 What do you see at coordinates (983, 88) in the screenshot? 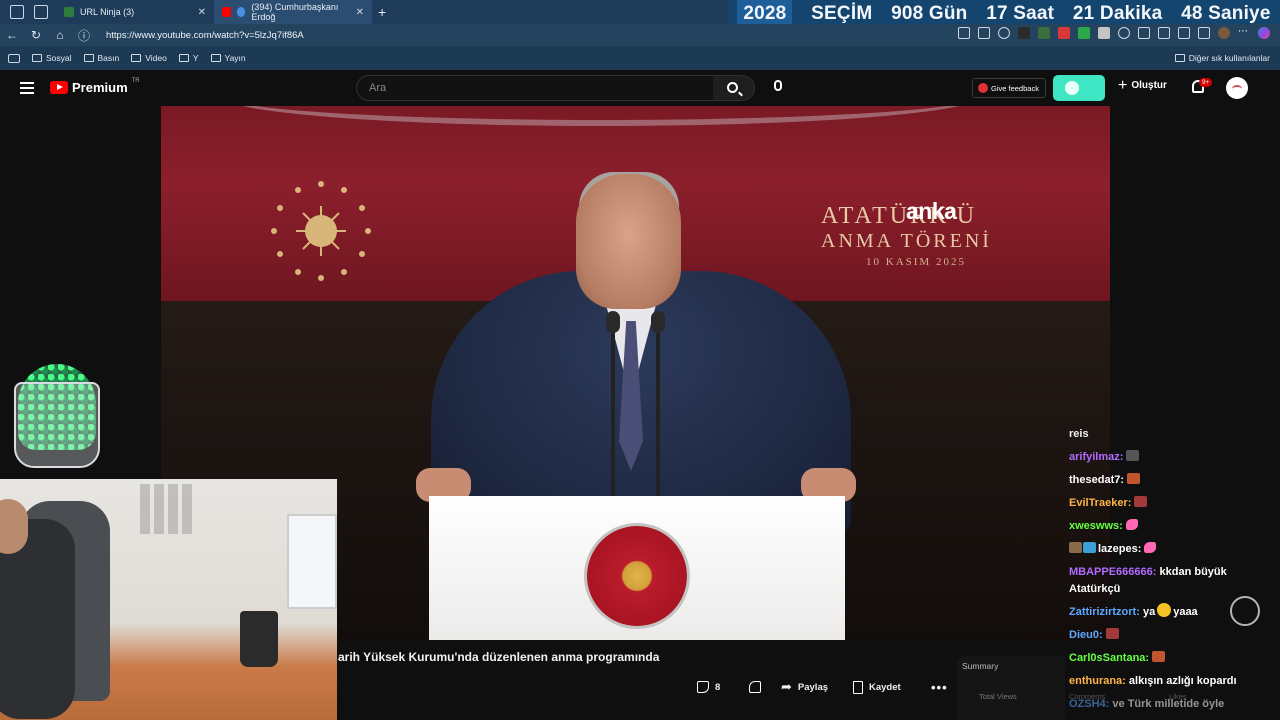
I see `feedback-icon` at bounding box center [983, 88].